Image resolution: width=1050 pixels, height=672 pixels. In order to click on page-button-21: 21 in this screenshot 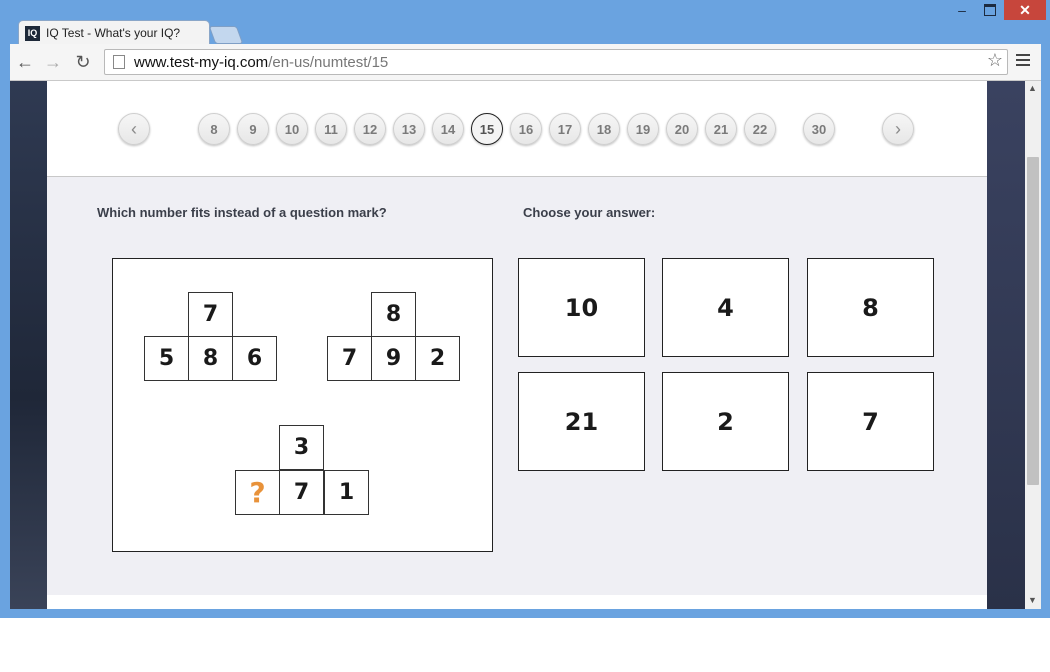, I will do `click(721, 129)`.